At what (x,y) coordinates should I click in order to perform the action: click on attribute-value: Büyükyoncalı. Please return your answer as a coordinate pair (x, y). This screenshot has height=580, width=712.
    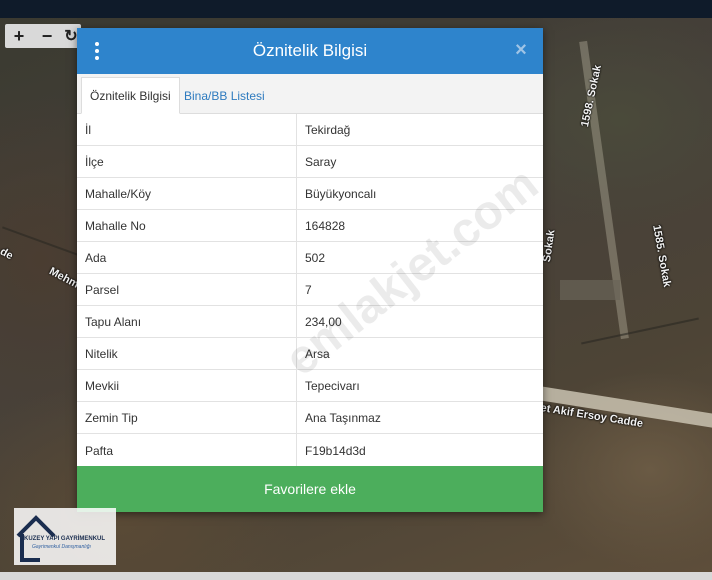
    Looking at the image, I should click on (341, 193).